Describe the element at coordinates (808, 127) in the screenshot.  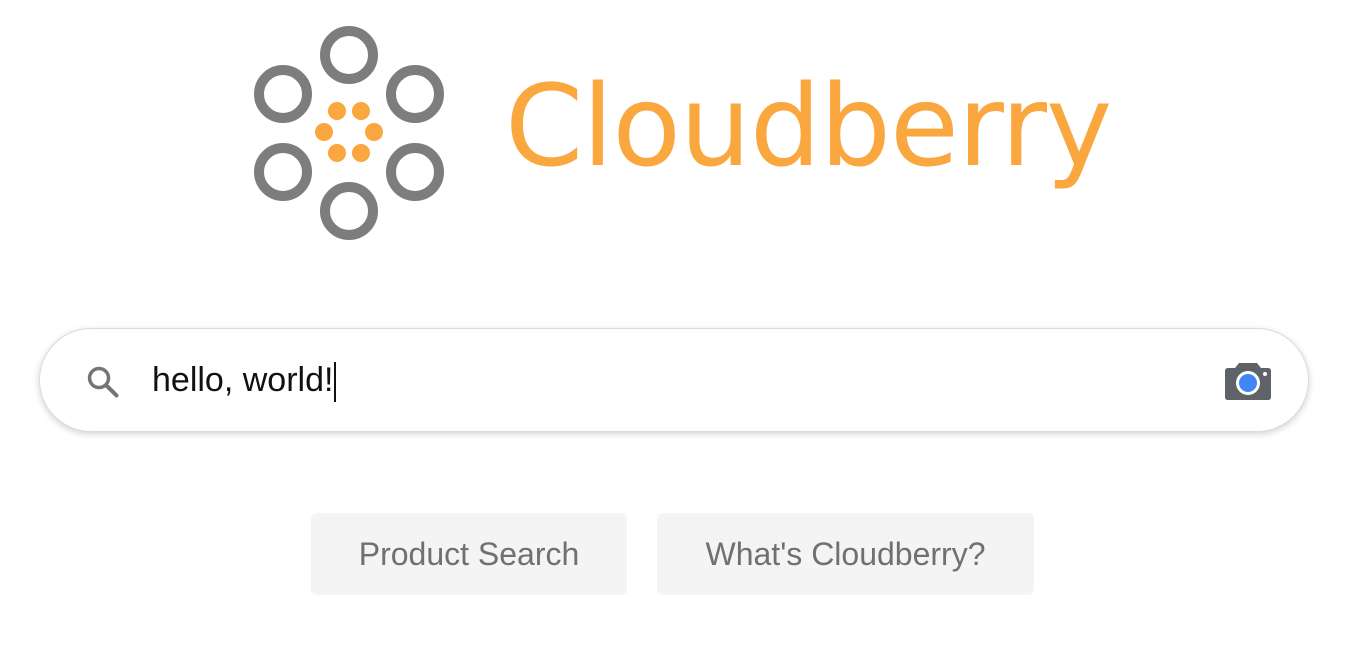
I see `logo-text: Cloudberry` at that location.